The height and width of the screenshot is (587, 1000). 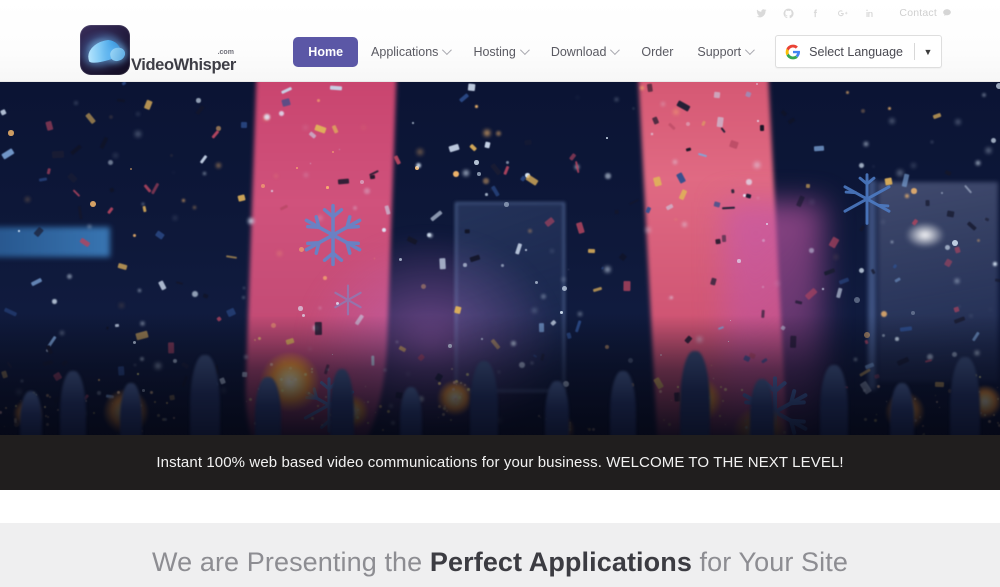 I want to click on section-heading-after: for Your Site, so click(x=769, y=561).